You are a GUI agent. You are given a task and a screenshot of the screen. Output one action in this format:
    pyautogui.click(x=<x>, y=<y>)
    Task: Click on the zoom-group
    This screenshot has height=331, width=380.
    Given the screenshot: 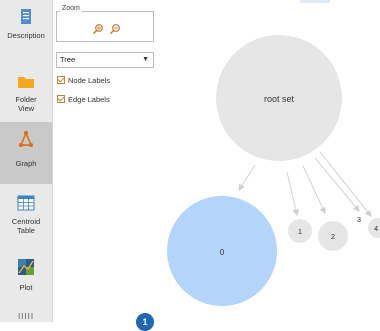 What is the action you would take?
    pyautogui.click(x=105, y=26)
    